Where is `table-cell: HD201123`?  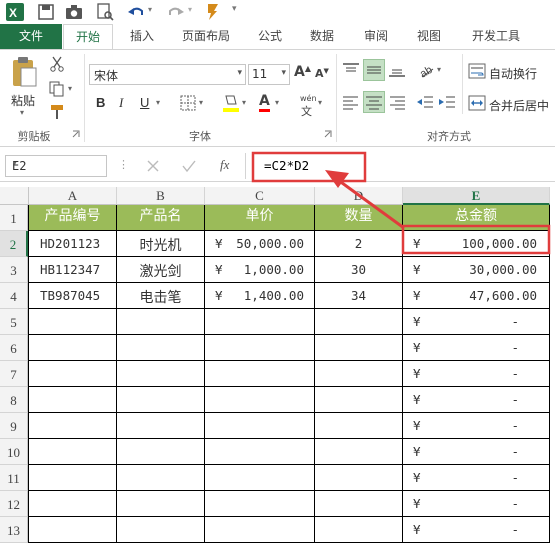 table-cell: HD201123 is located at coordinates (73, 244).